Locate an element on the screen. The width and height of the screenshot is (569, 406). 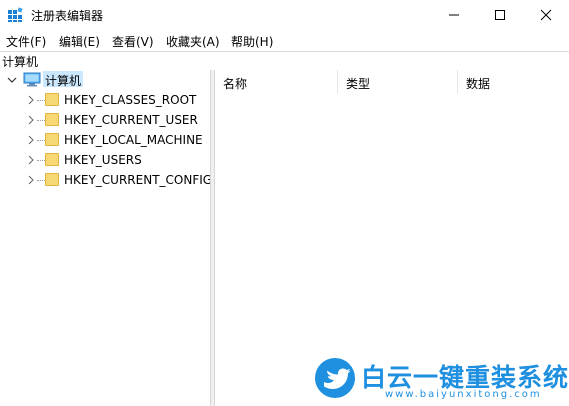
tree-item-label: HKEY_CLASSES_ROOT is located at coordinates (130, 100).